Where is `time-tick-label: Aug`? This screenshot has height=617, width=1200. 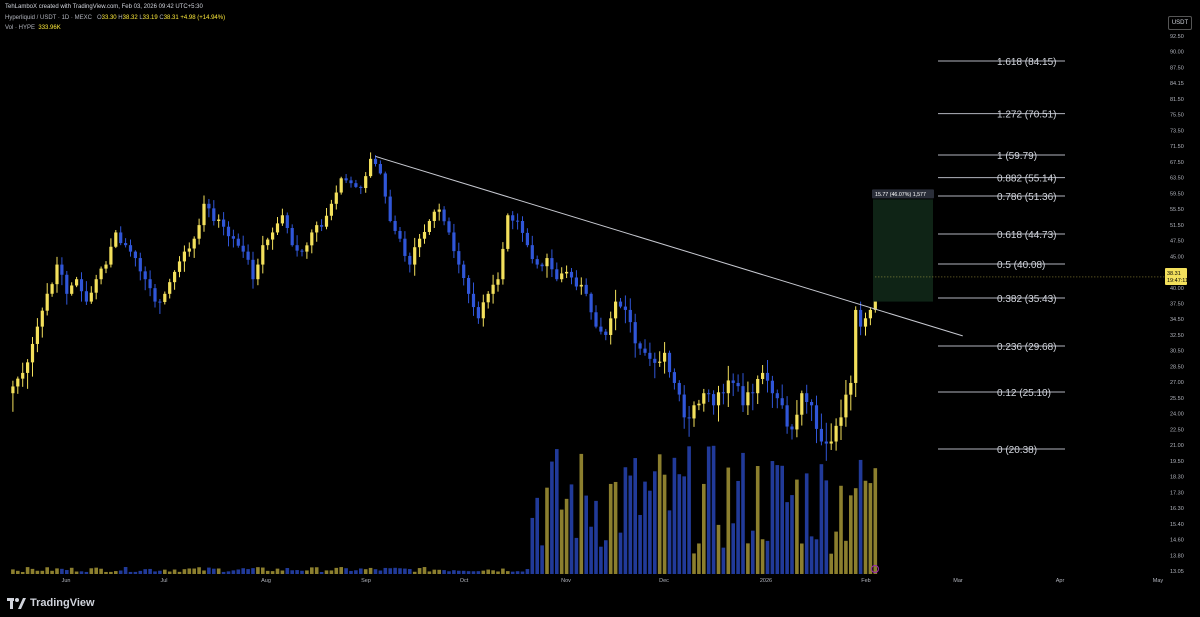 time-tick-label: Aug is located at coordinates (266, 581).